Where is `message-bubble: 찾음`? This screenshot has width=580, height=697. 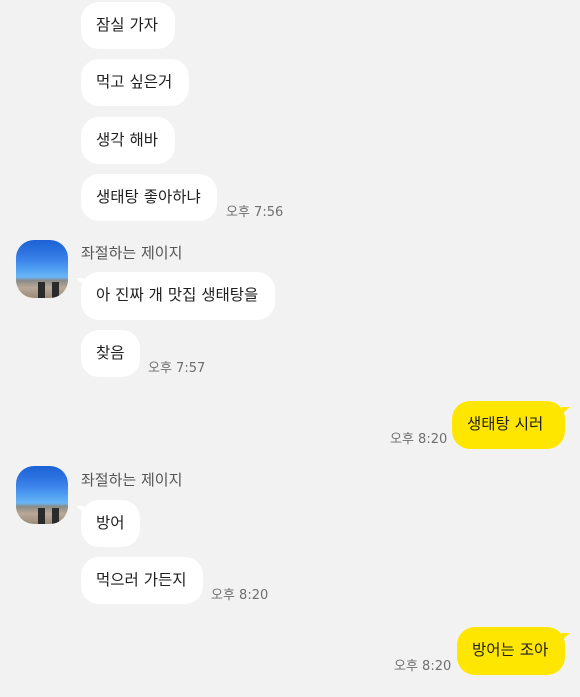 message-bubble: 찾음 is located at coordinates (110, 353).